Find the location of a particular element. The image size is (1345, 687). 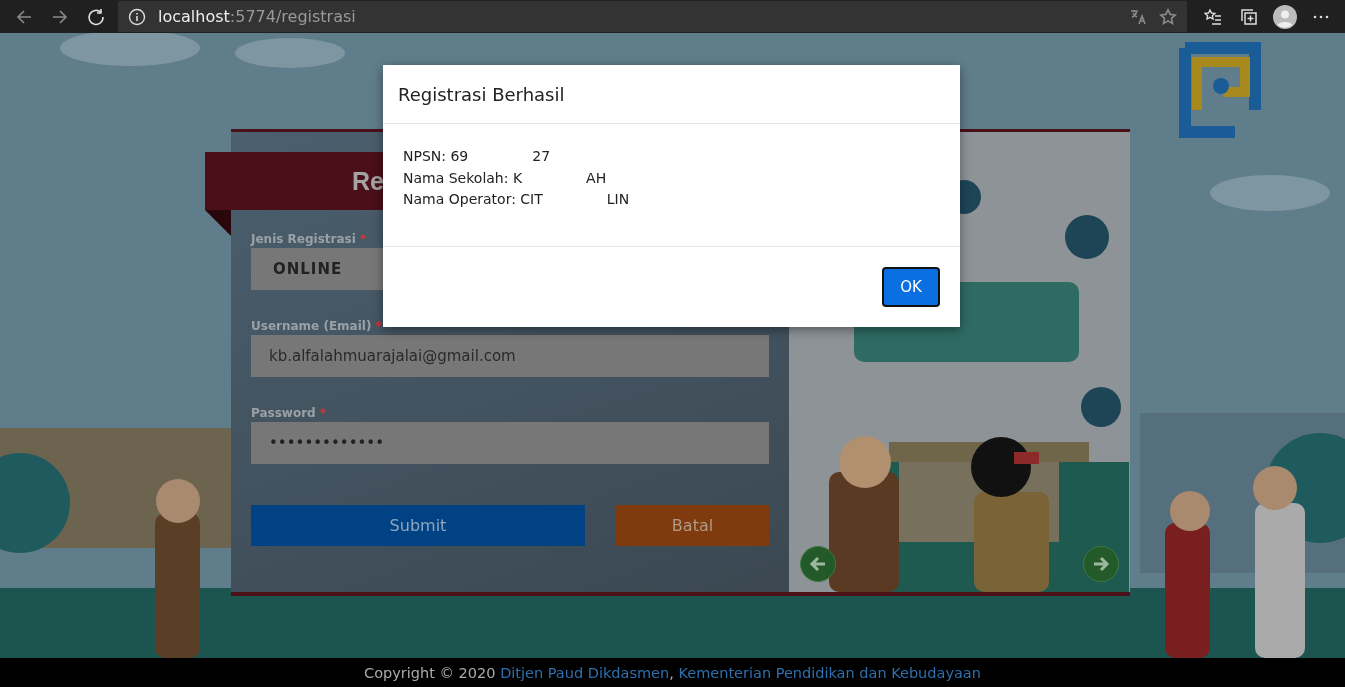

copyright-text: Copyright © 2020 Ditjen Paud Dikdasmen, Kementerian Pendidikan dan Kebudayaan is located at coordinates (672, 672).